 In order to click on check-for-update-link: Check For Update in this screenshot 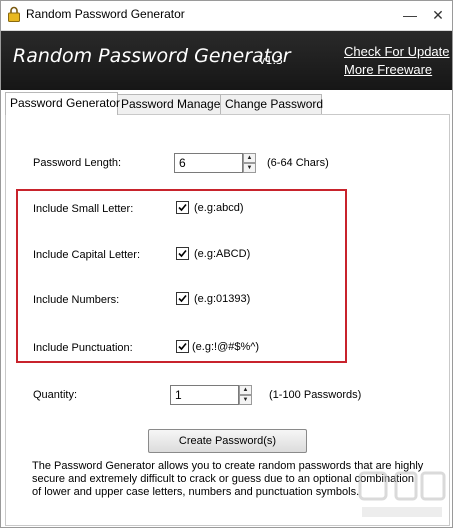, I will do `click(397, 51)`.